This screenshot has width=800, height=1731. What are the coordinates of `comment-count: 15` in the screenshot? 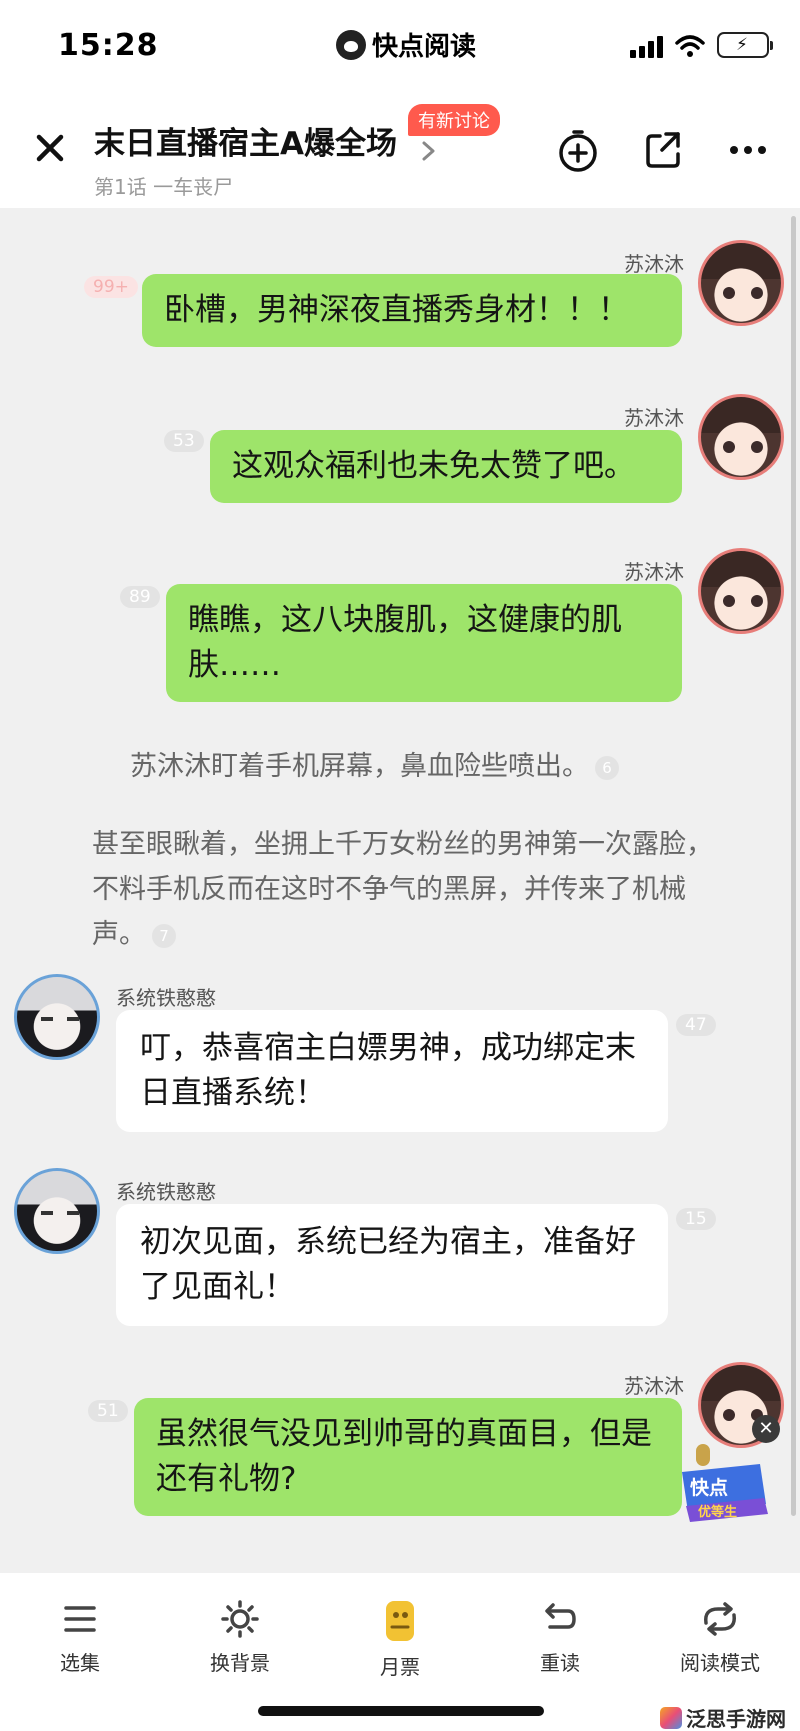 It's located at (696, 1219).